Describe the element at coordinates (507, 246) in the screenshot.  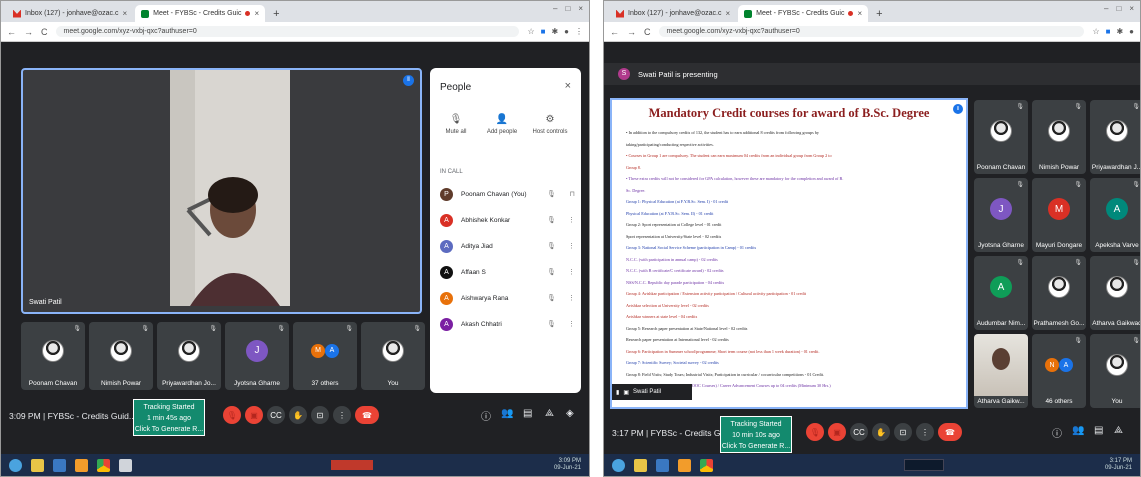
I see `participant-row: A Aditya Jiad 🎙 ⋮` at that location.